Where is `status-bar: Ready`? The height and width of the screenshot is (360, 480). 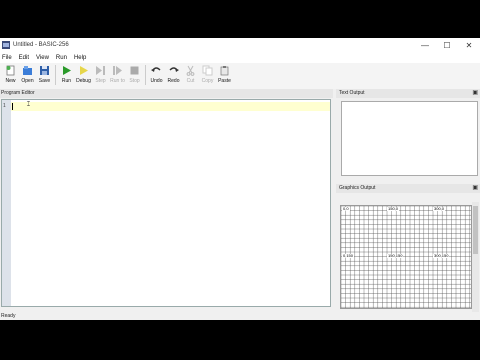 status-bar: Ready is located at coordinates (240, 316).